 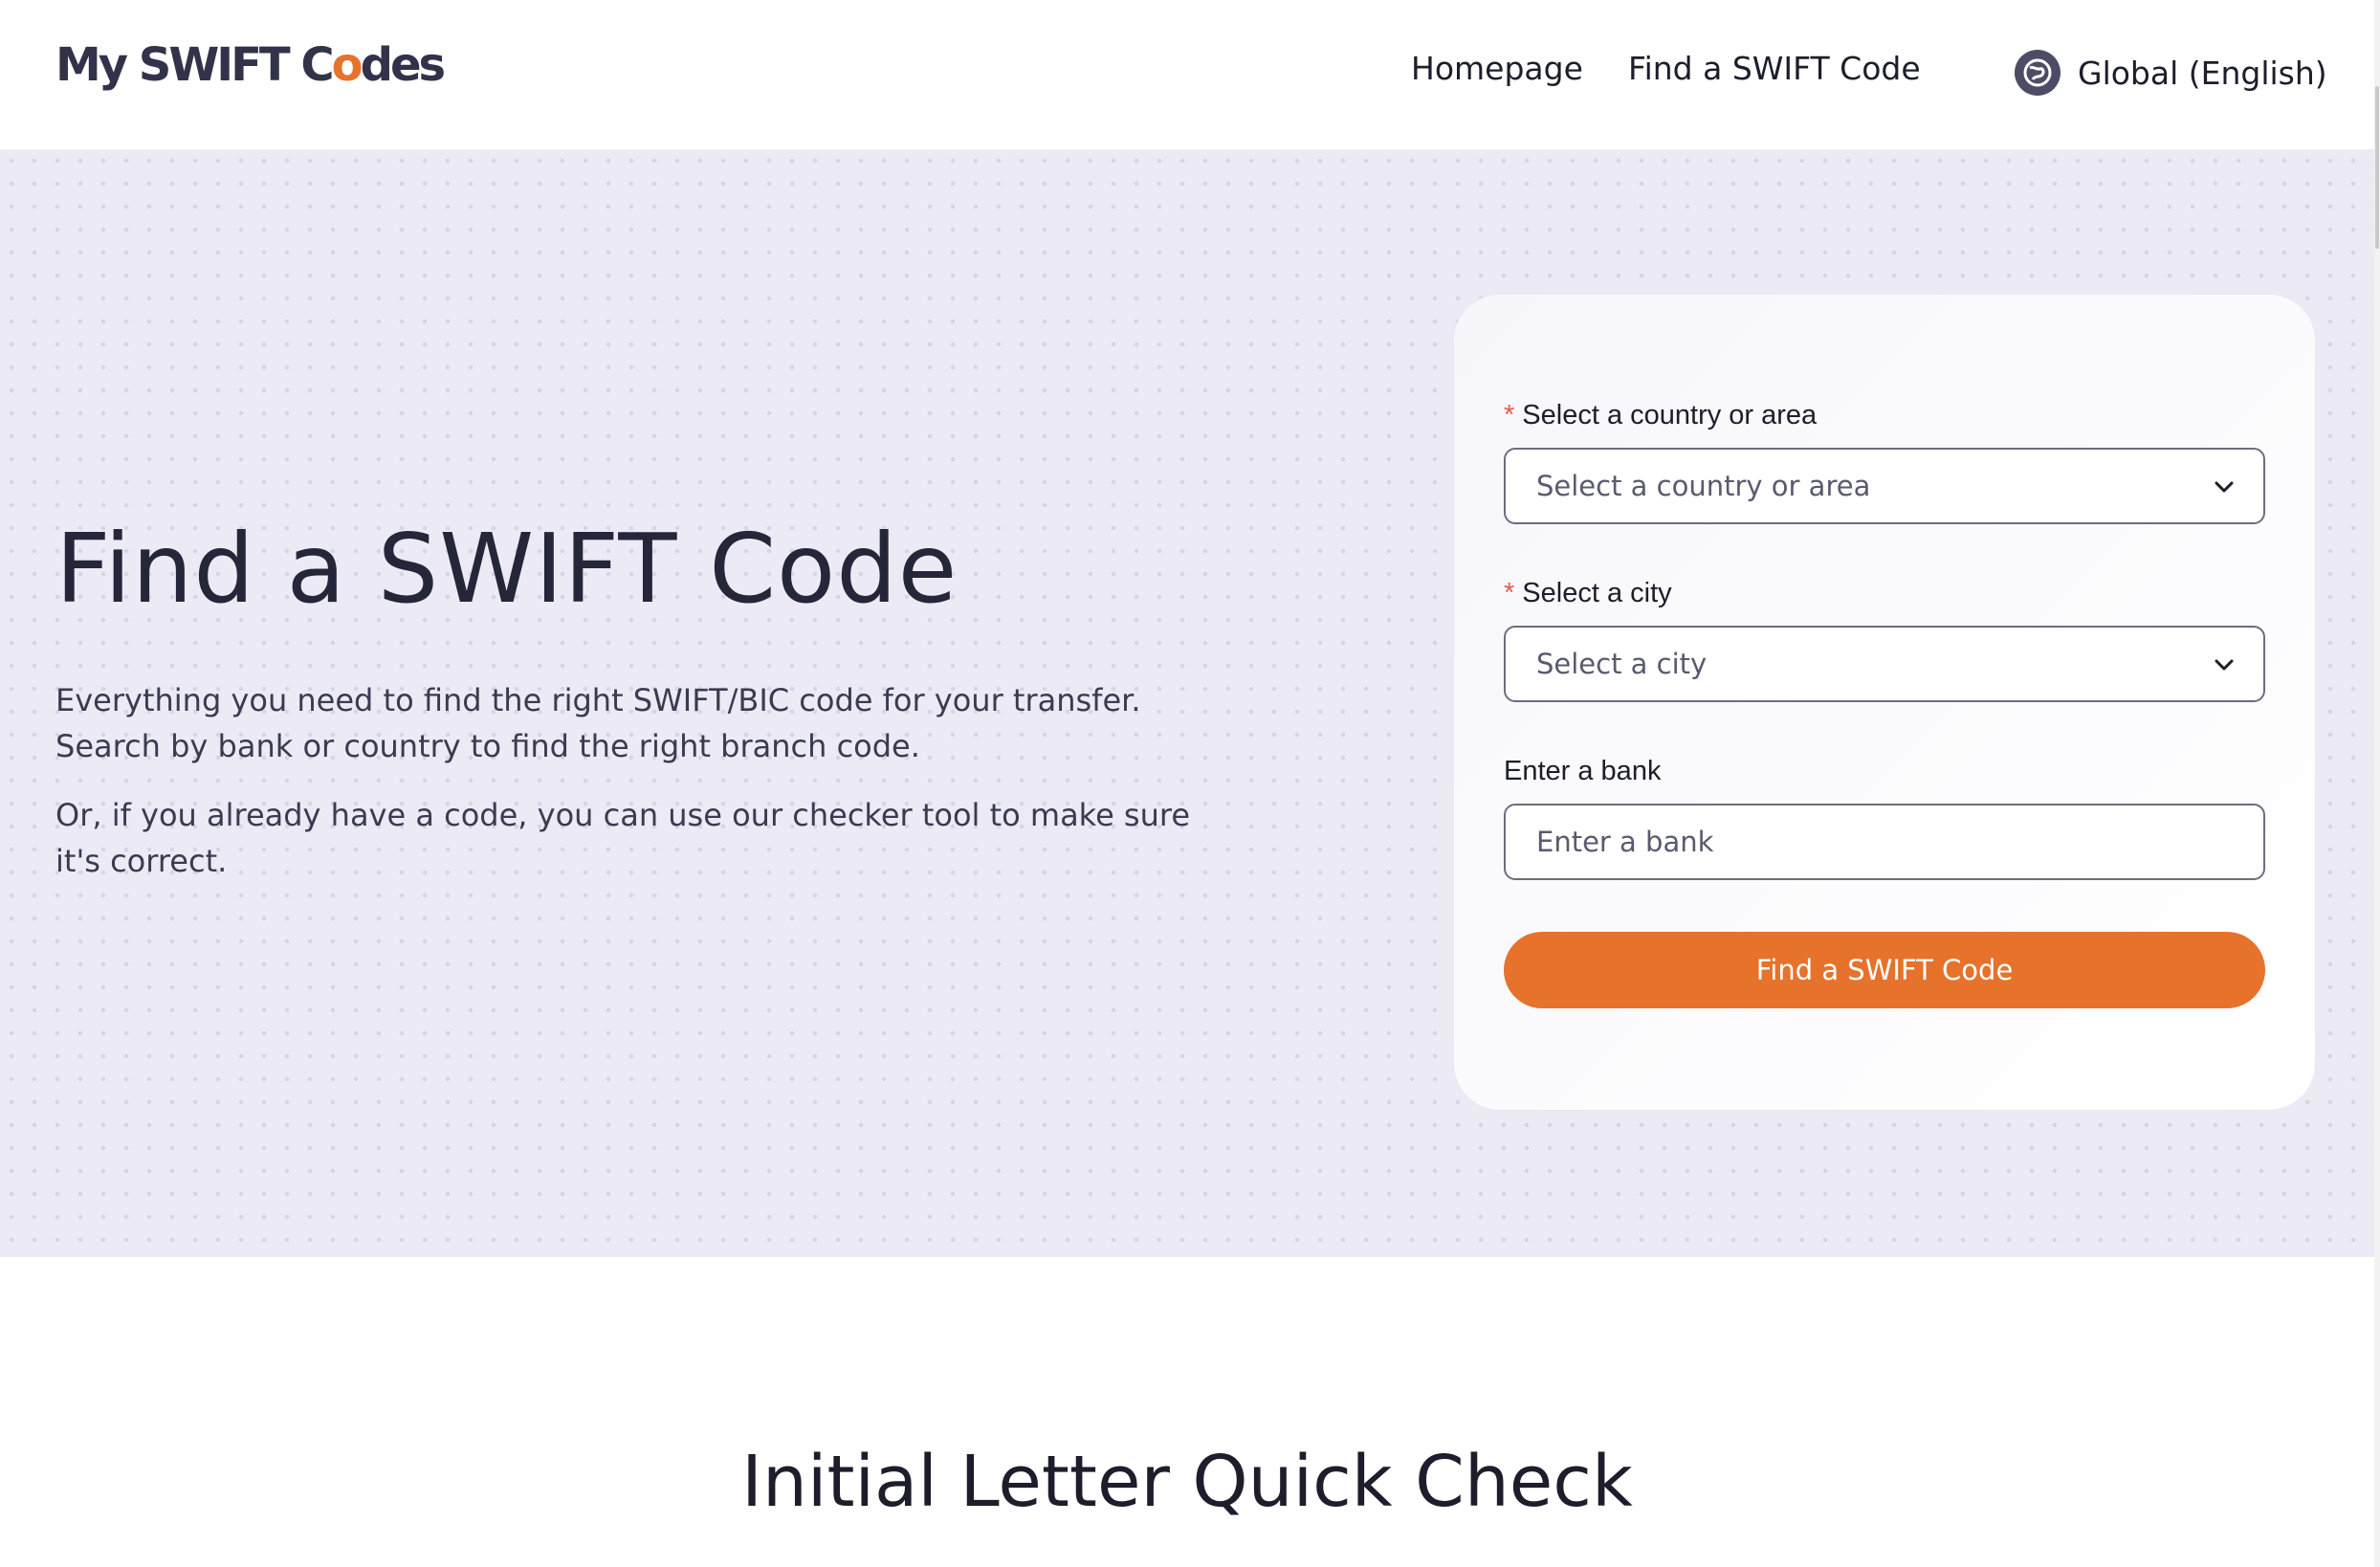 I want to click on city-select: Select a city, so click(x=1885, y=664).